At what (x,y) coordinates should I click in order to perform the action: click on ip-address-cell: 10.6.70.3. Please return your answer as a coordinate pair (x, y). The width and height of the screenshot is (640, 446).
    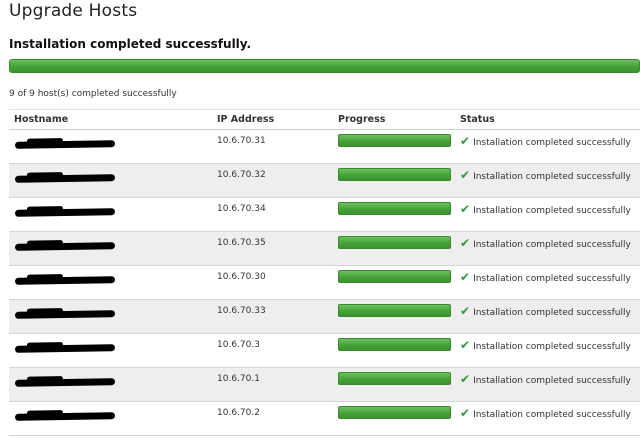
    Looking at the image, I should click on (238, 345).